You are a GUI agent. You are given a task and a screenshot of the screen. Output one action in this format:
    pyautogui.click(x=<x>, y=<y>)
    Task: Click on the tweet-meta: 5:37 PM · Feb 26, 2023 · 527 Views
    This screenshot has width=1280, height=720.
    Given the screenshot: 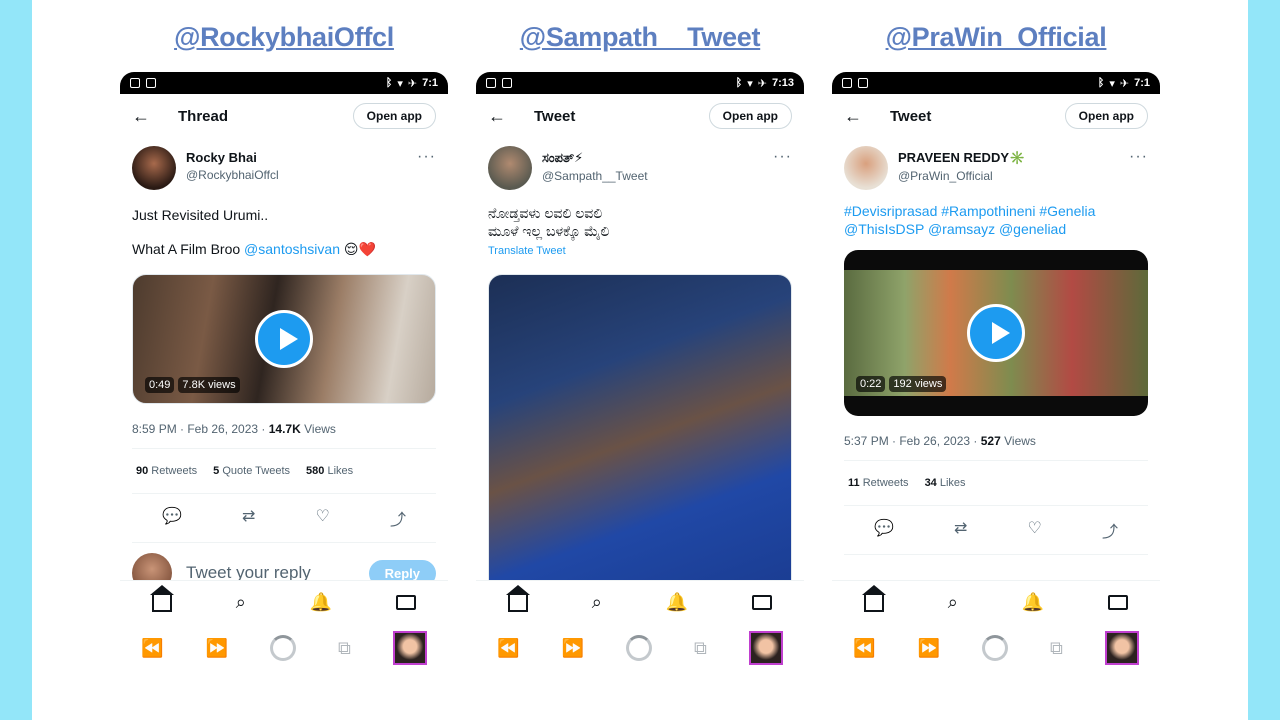 What is the action you would take?
    pyautogui.click(x=996, y=447)
    